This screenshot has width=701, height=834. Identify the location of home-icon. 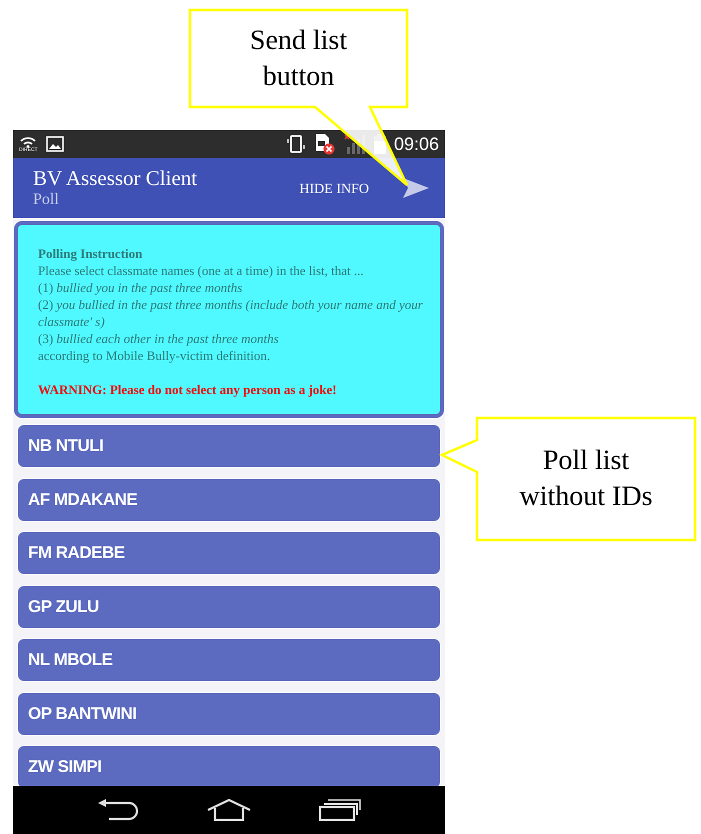
(229, 810).